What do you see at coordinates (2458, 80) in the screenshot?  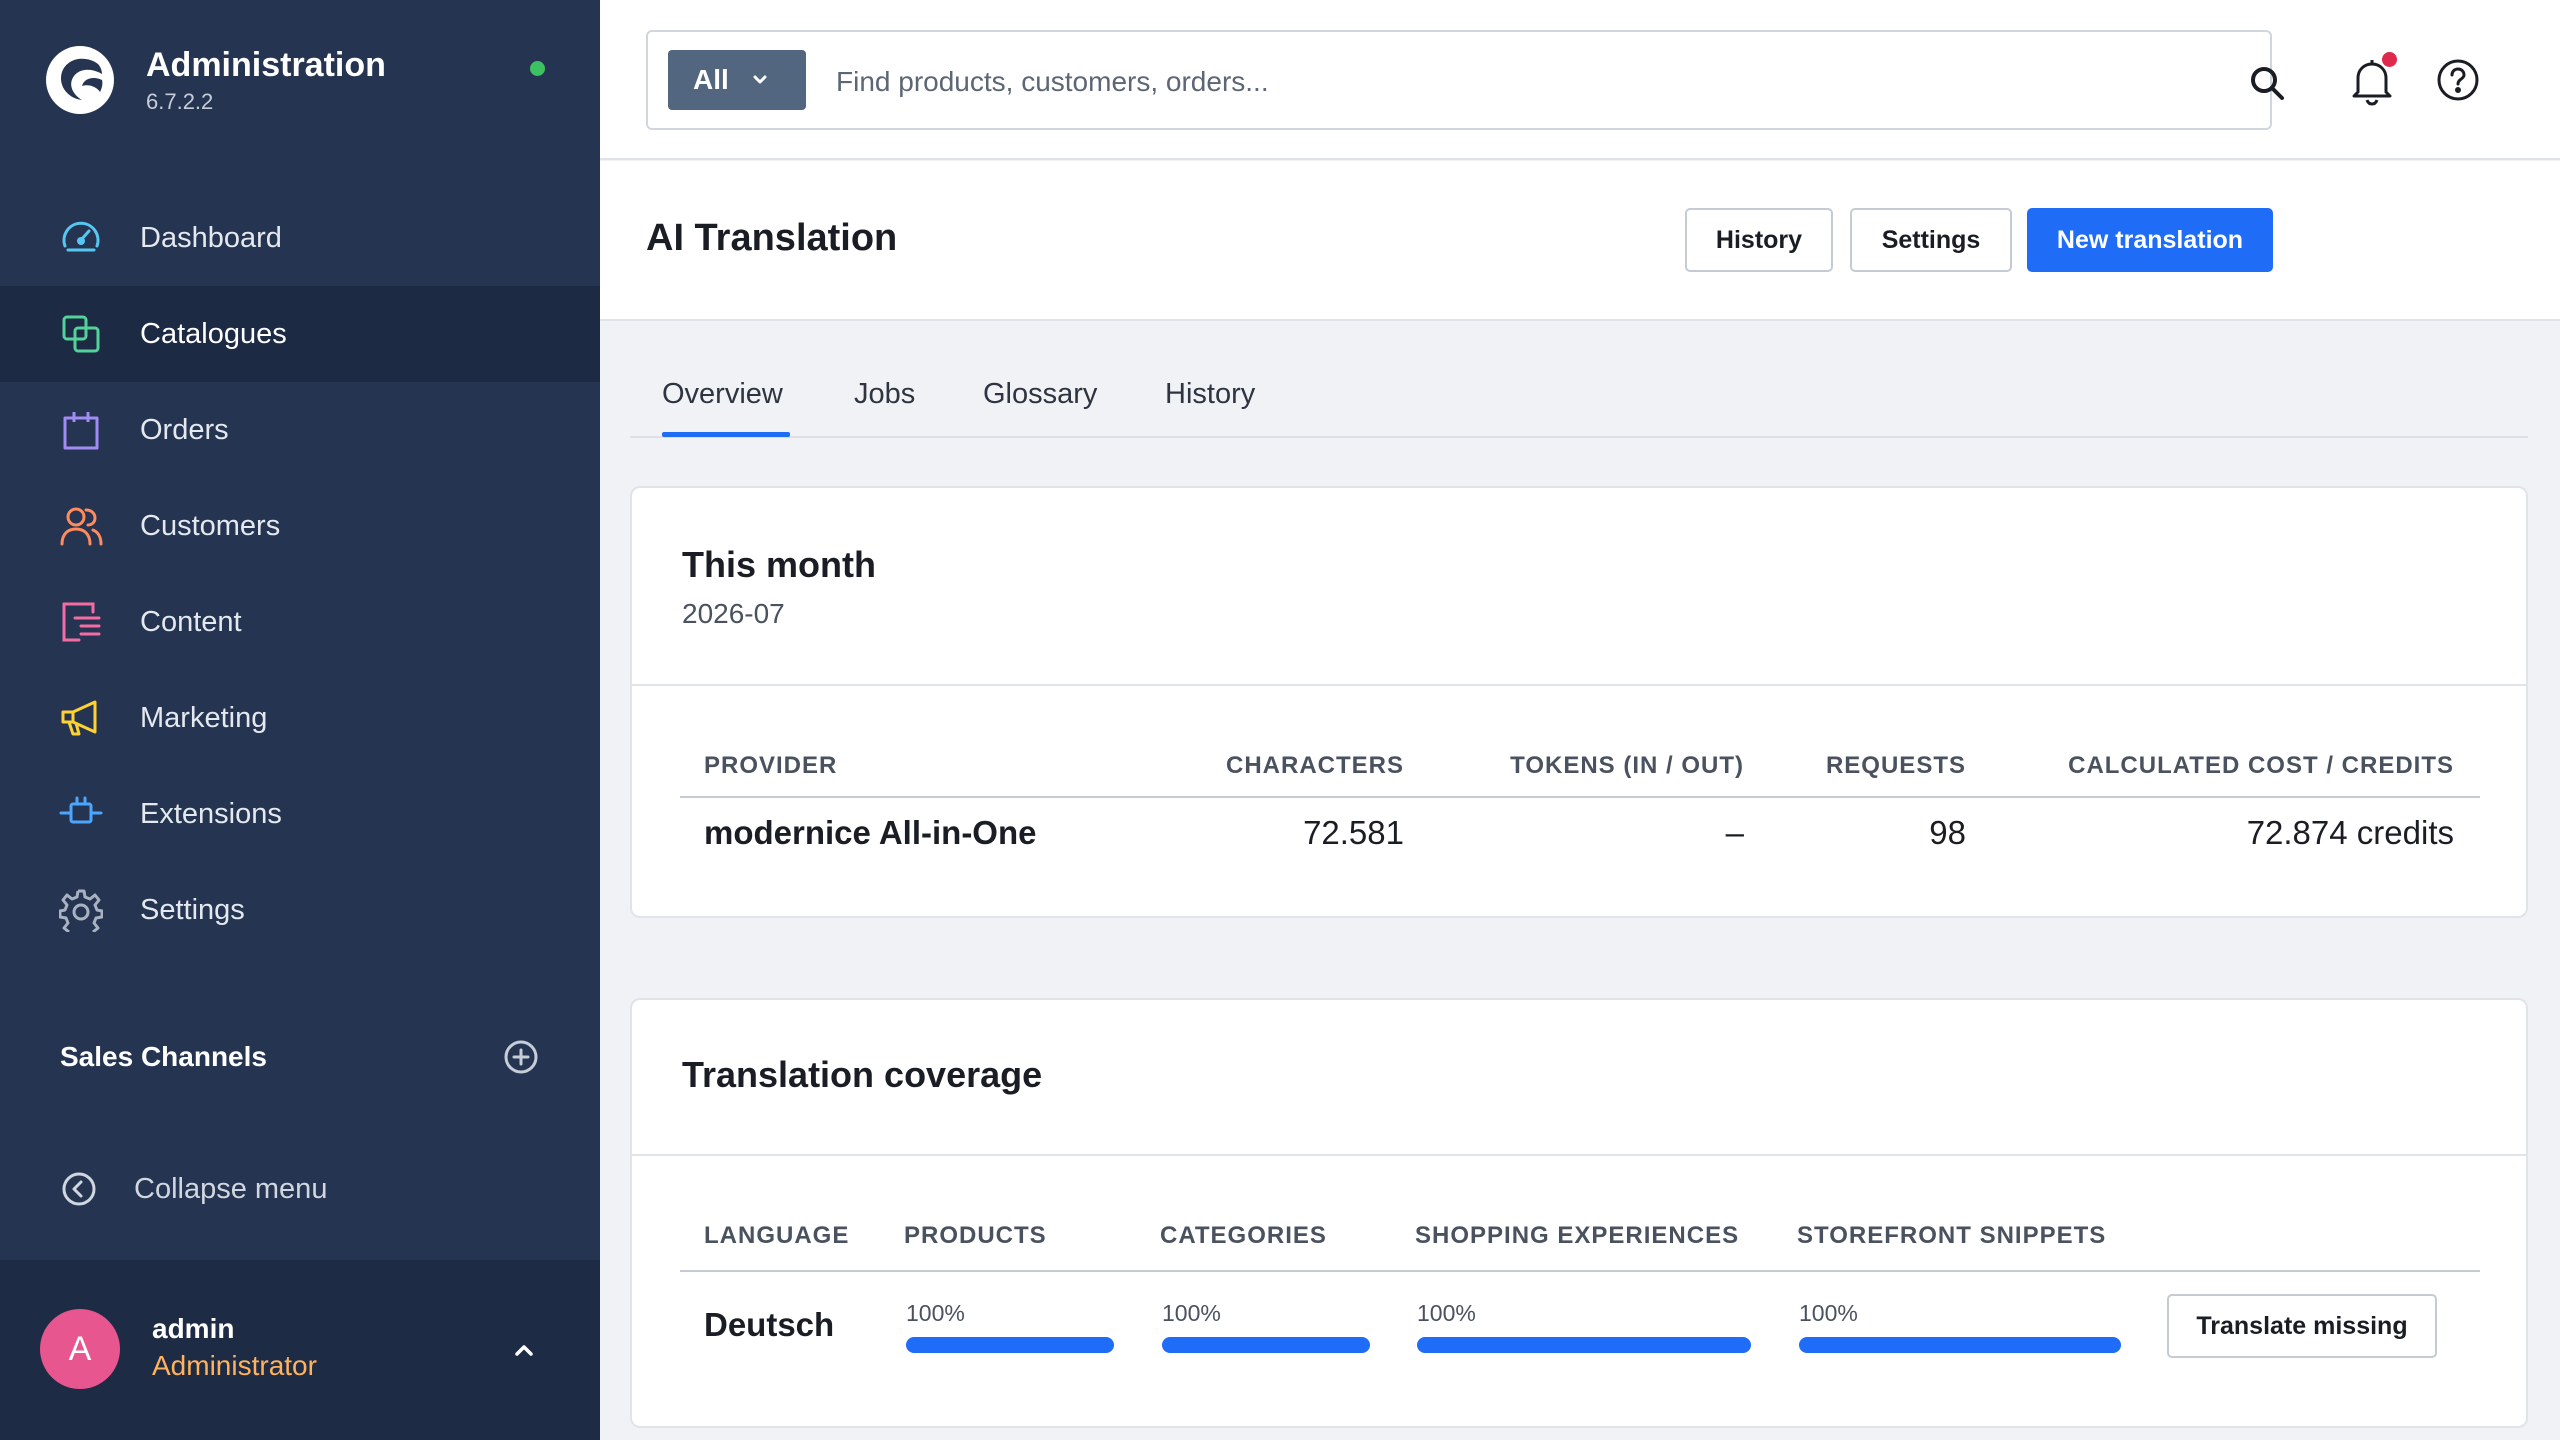 I see `help-icon` at bounding box center [2458, 80].